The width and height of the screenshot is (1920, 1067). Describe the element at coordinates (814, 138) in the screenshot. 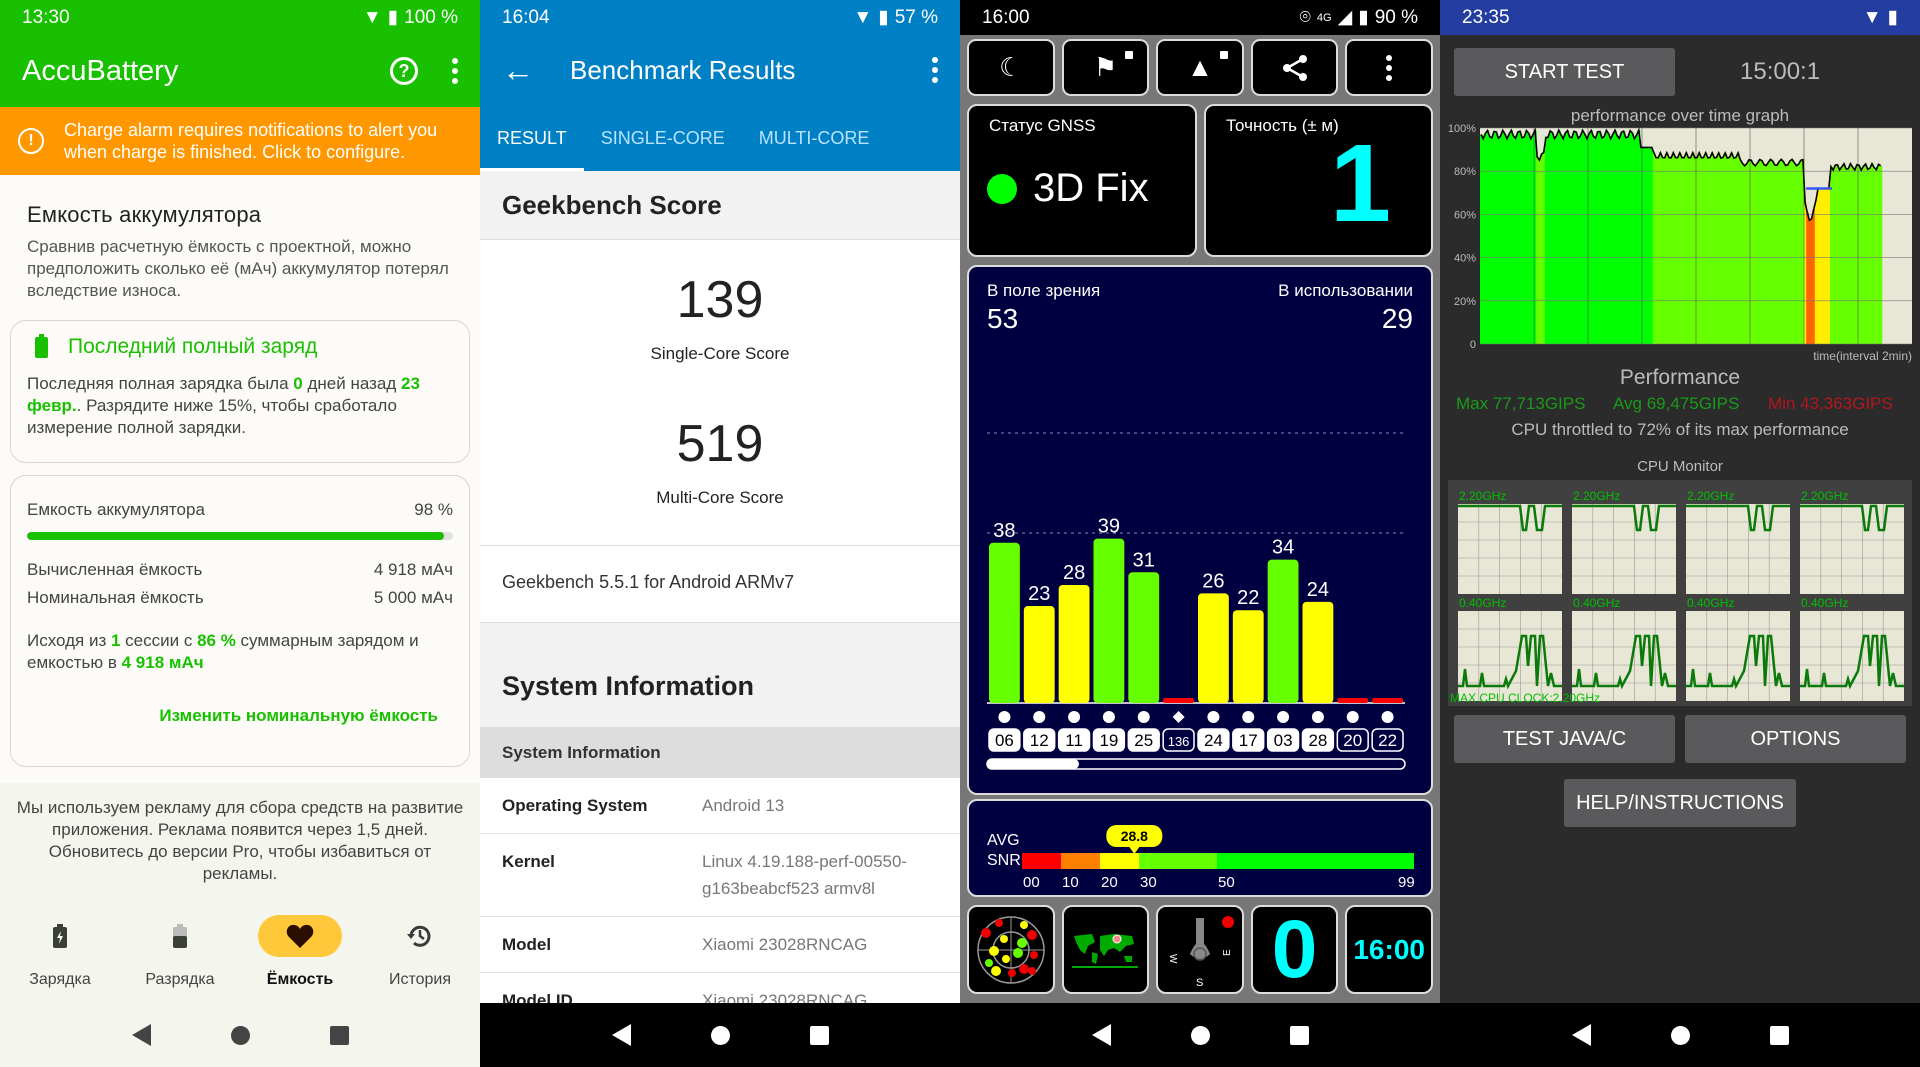

I see `tab-multi-core: MULTI-CORE` at that location.